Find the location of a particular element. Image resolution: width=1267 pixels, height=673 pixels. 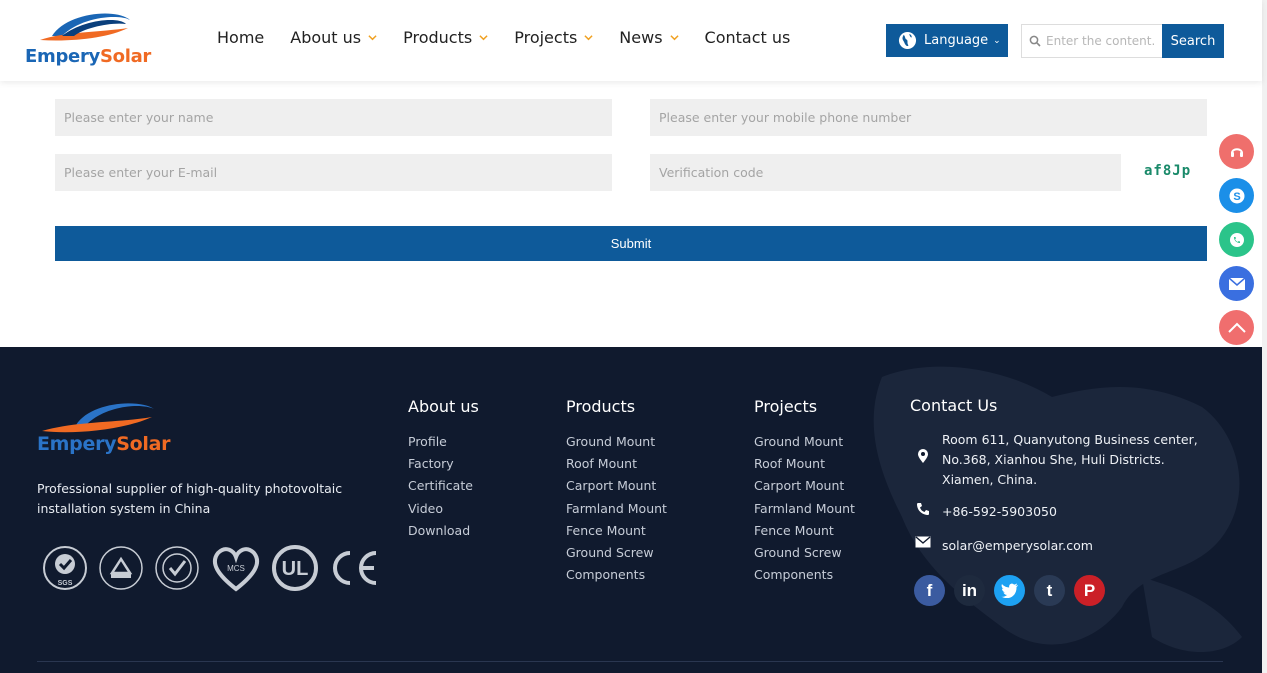

footer-link-download: Download is located at coordinates (440, 533).